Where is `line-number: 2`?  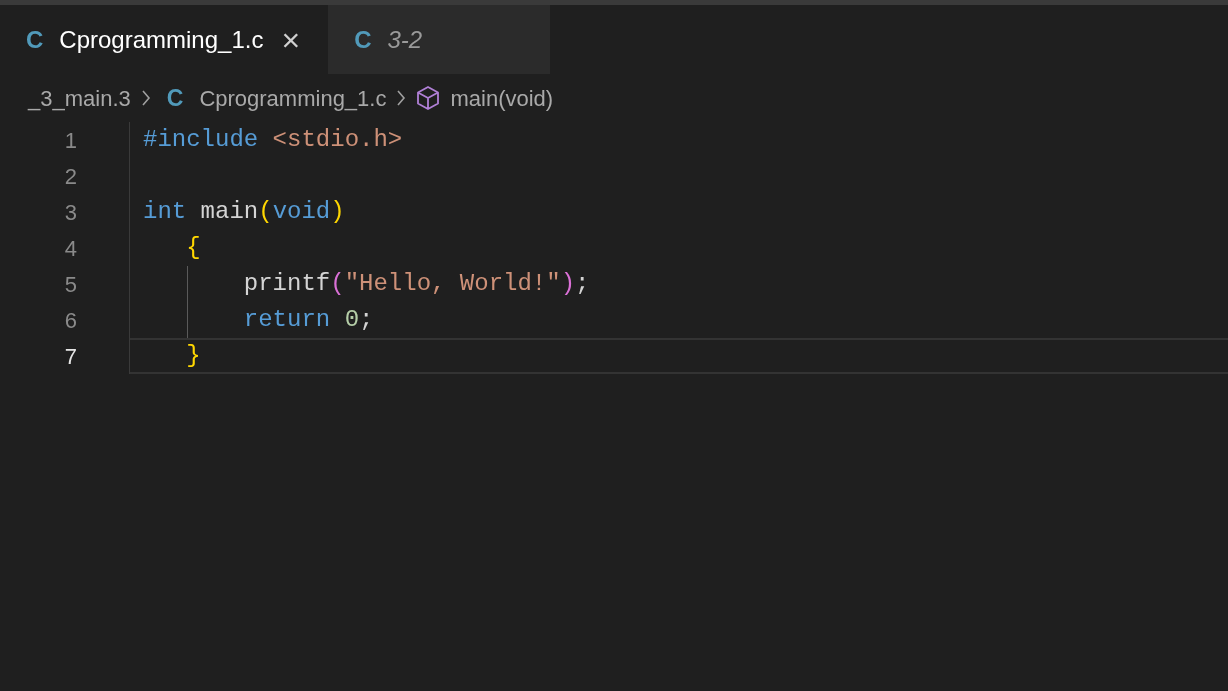
line-number: 2 is located at coordinates (70, 176).